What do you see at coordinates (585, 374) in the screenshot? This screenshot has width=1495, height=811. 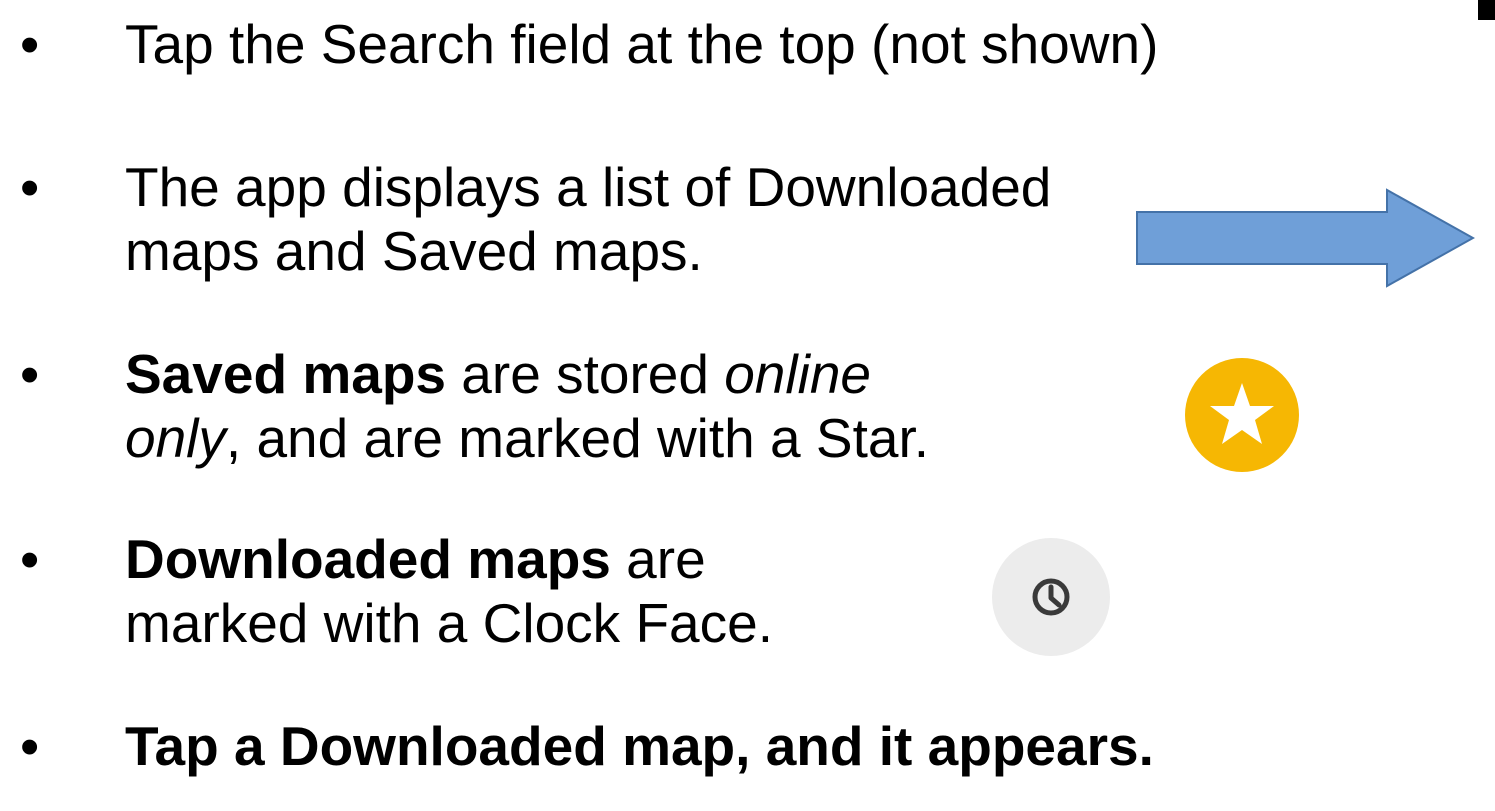 I see `bullet-text: are stored` at bounding box center [585, 374].